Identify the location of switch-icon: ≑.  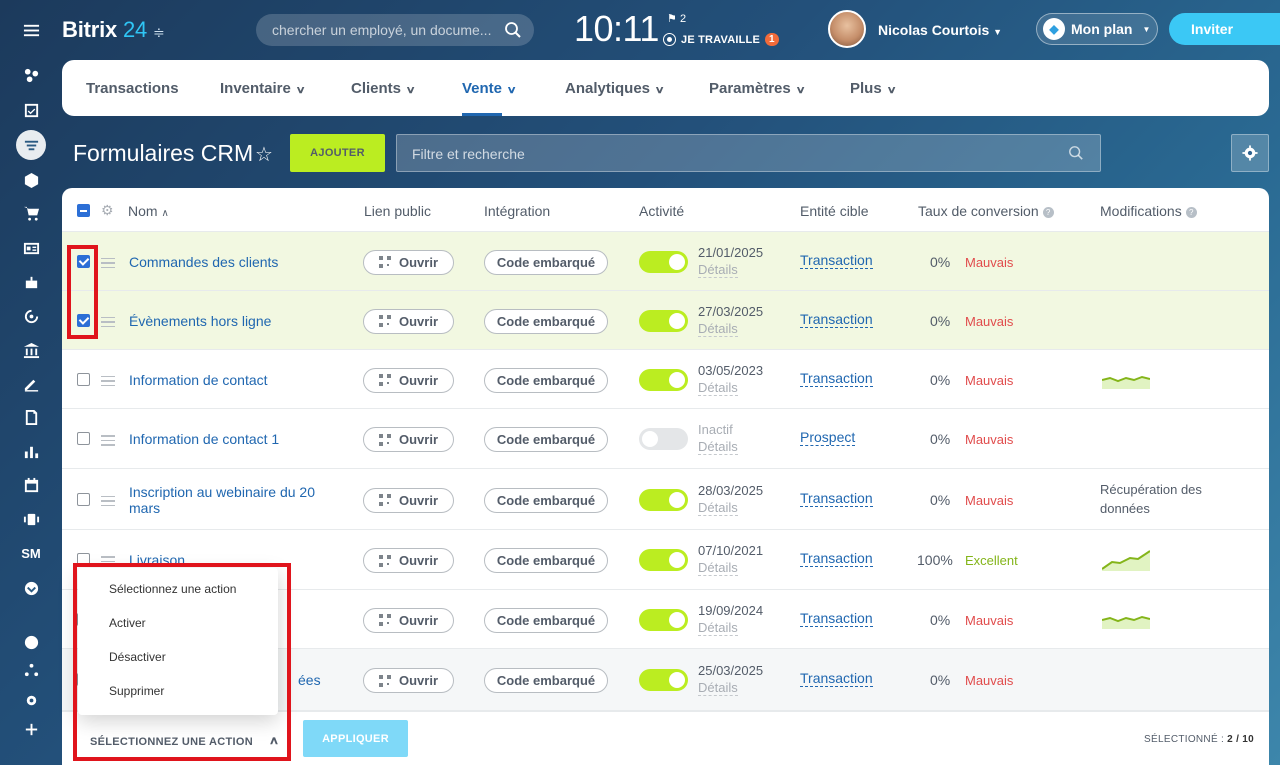
(159, 32).